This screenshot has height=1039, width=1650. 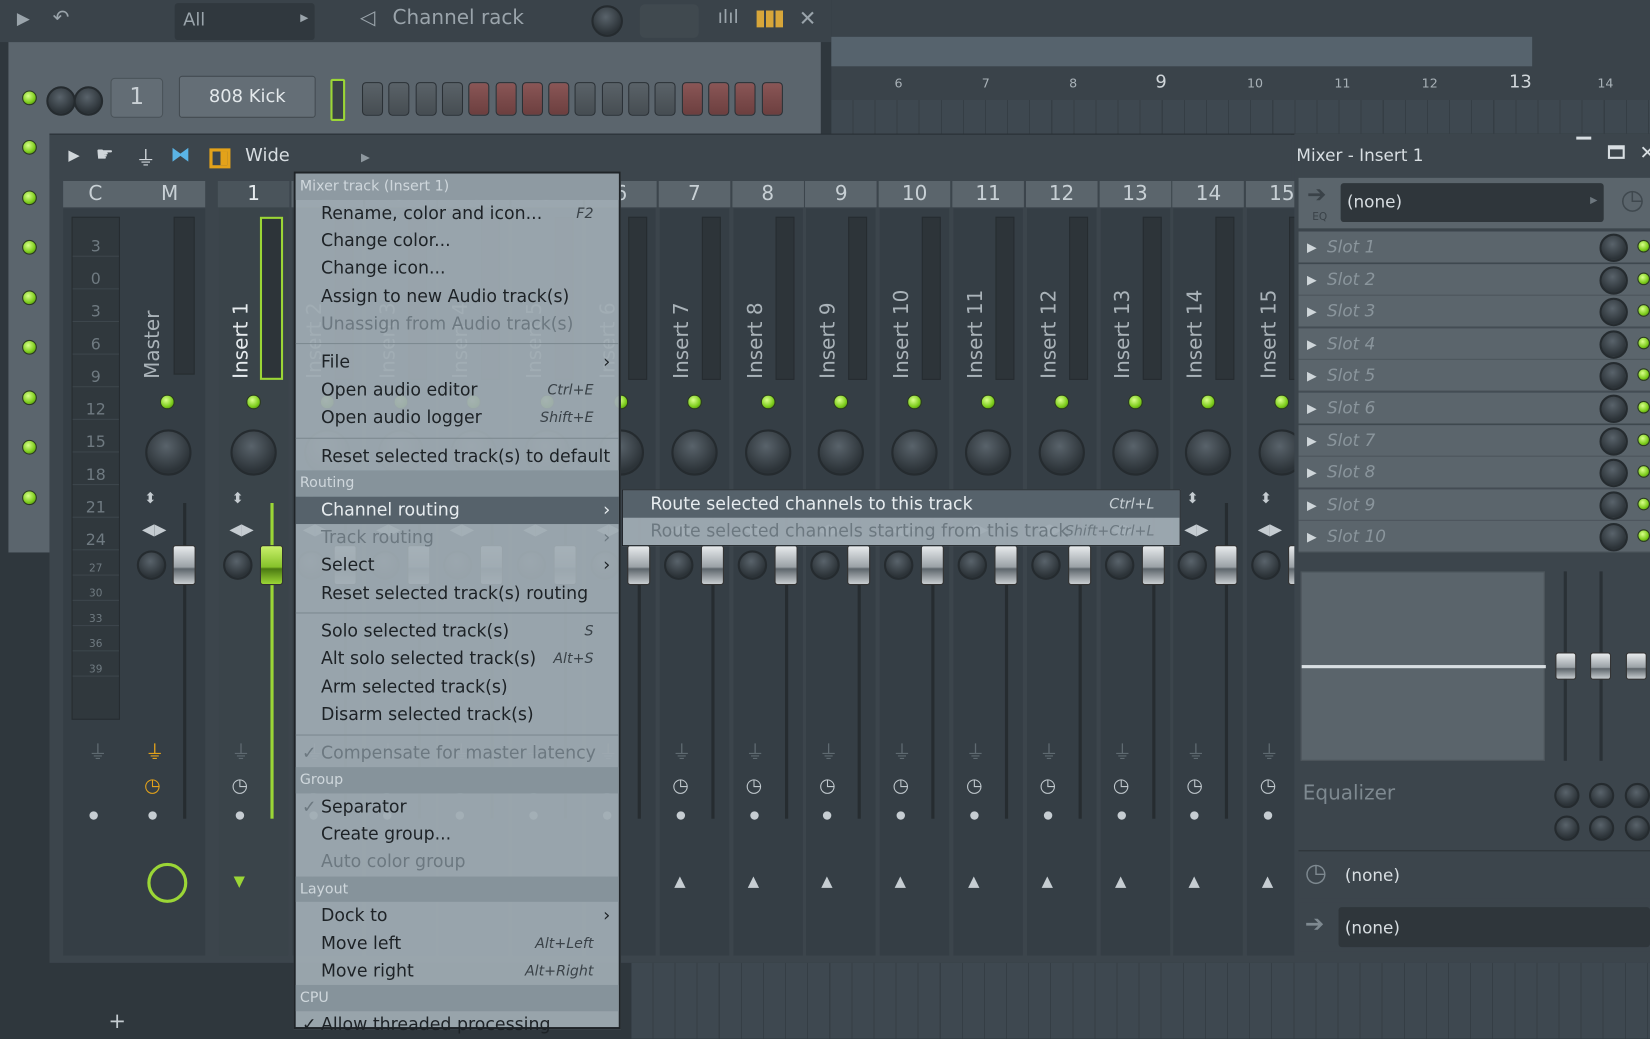 I want to click on chevron-right-icon: ▶, so click(x=365, y=157).